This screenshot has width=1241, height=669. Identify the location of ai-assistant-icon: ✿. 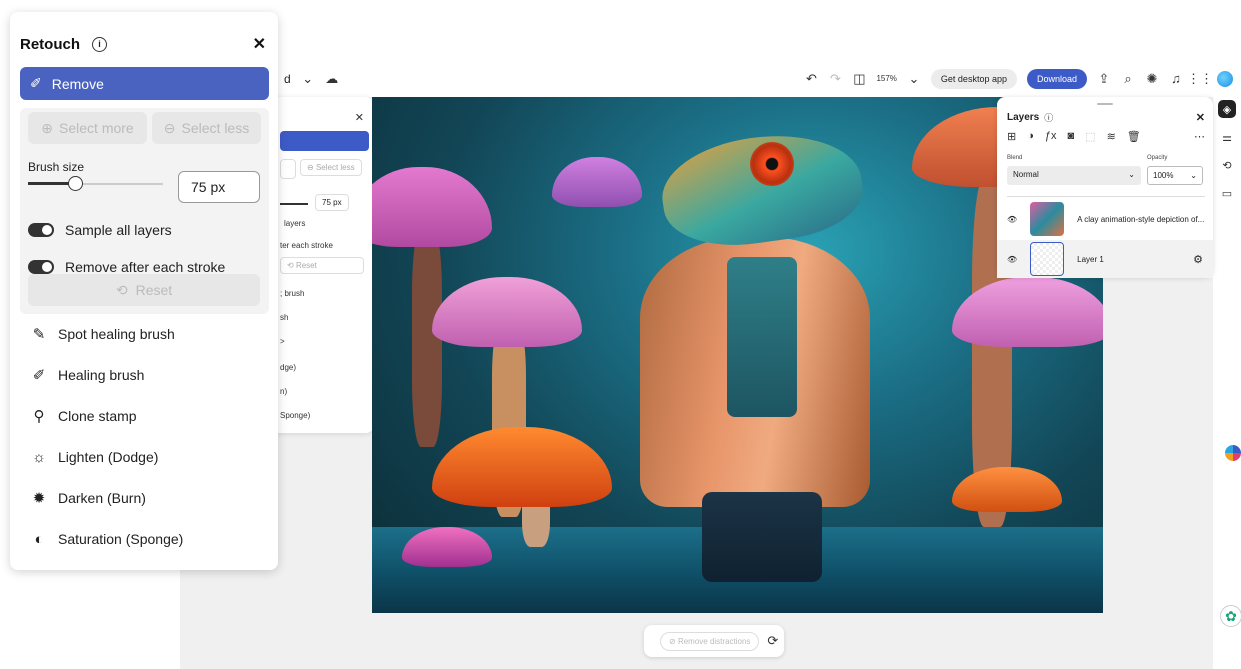
(1230, 616).